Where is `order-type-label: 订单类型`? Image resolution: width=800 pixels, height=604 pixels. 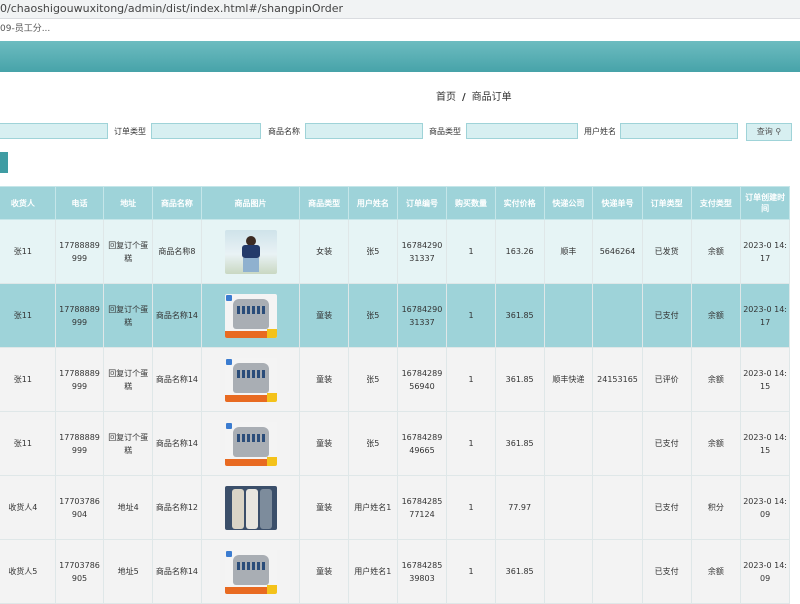 order-type-label: 订单类型 is located at coordinates (130, 131).